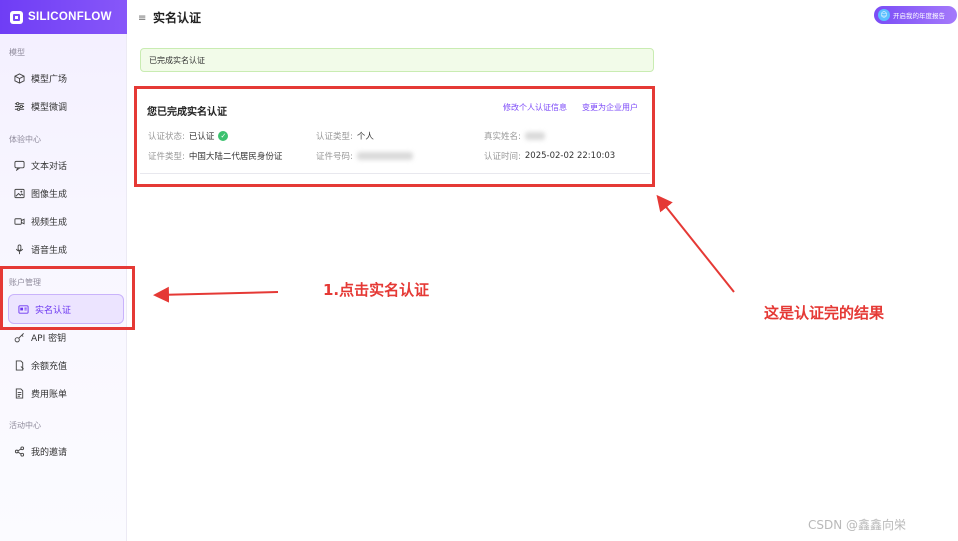 This screenshot has width=958, height=541. Describe the element at coordinates (824, 313) in the screenshot. I see `result-annotation: 这是认证完的结果` at that location.